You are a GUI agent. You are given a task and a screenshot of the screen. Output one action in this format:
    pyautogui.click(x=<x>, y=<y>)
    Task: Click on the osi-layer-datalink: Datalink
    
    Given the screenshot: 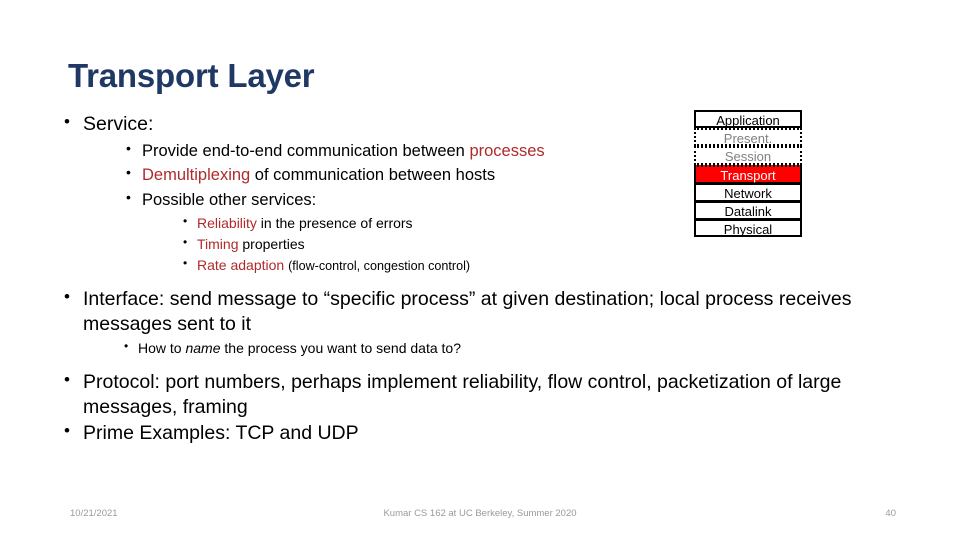 What is the action you would take?
    pyautogui.click(x=748, y=210)
    